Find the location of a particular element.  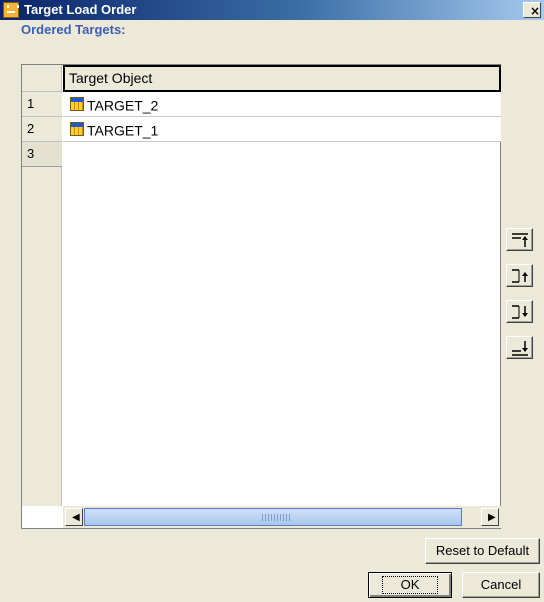

title-bar: Target Load Order × is located at coordinates (272, 10).